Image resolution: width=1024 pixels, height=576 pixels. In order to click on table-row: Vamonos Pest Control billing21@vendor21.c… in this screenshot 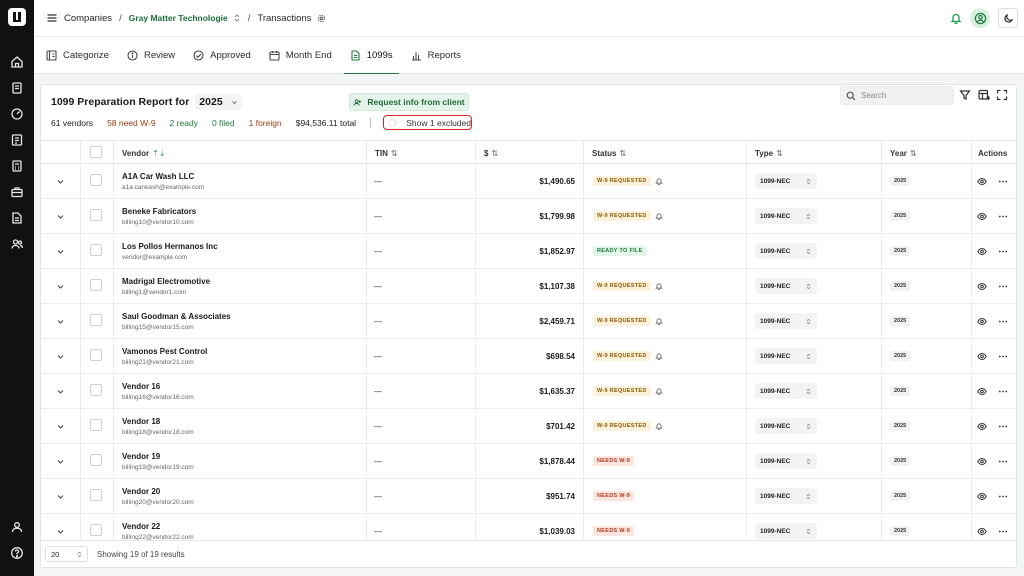, I will do `click(528, 356)`.